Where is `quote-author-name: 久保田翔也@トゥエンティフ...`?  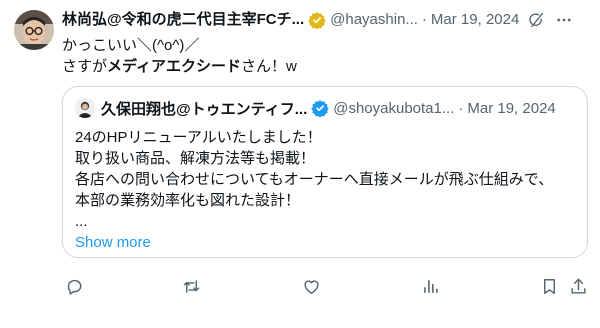
quote-author-name: 久保田翔也@トゥエンティフ... is located at coordinates (204, 109).